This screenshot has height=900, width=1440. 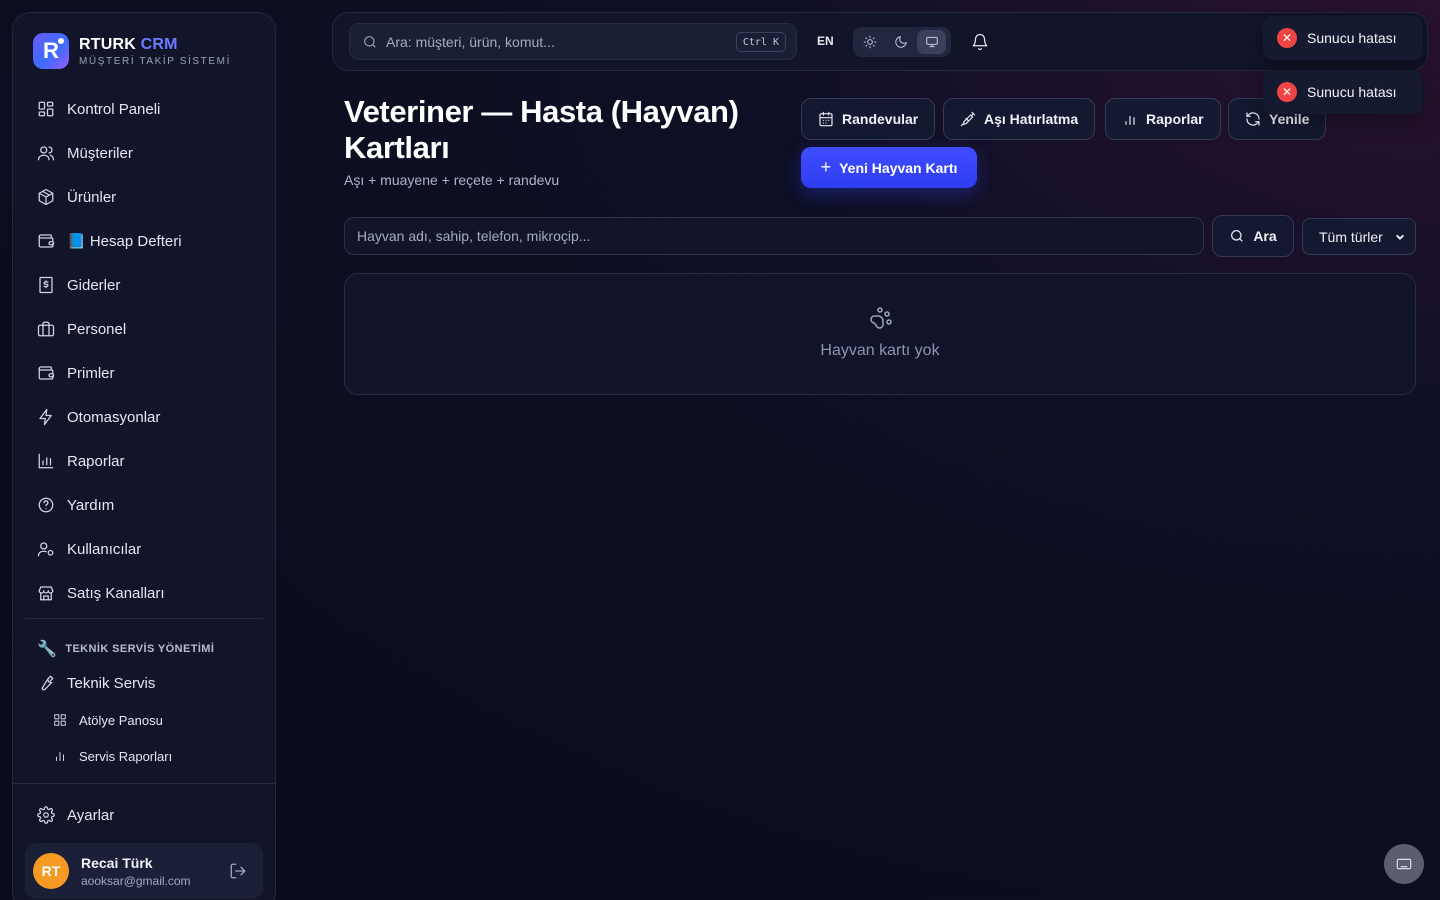 I want to click on chevron-down-icon, so click(x=1400, y=237).